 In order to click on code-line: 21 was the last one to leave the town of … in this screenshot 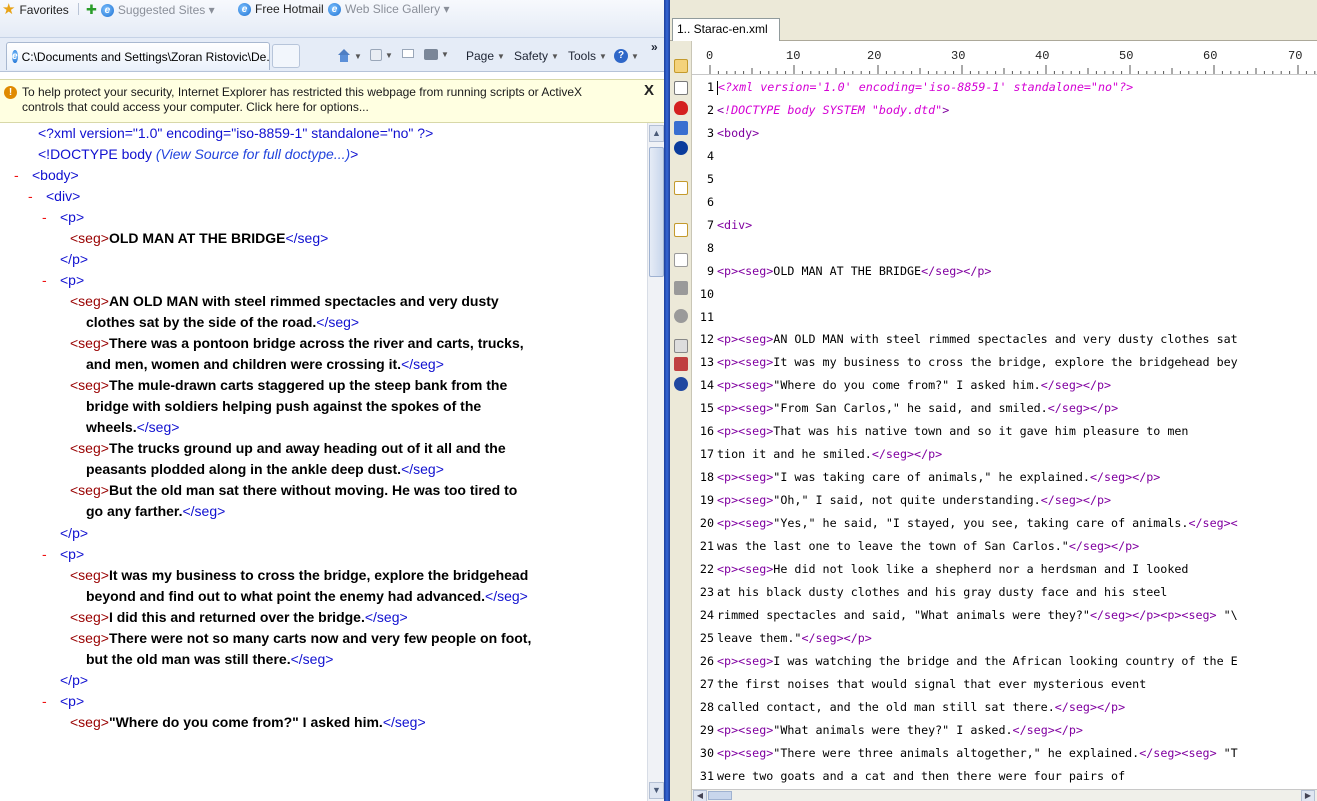, I will do `click(915, 546)`.